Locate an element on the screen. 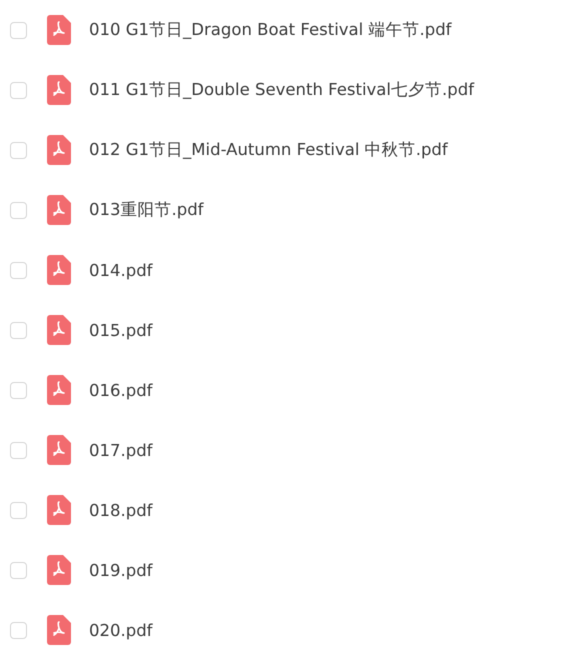 This screenshot has width=562, height=651. file-name: 019.pdf is located at coordinates (120, 570).